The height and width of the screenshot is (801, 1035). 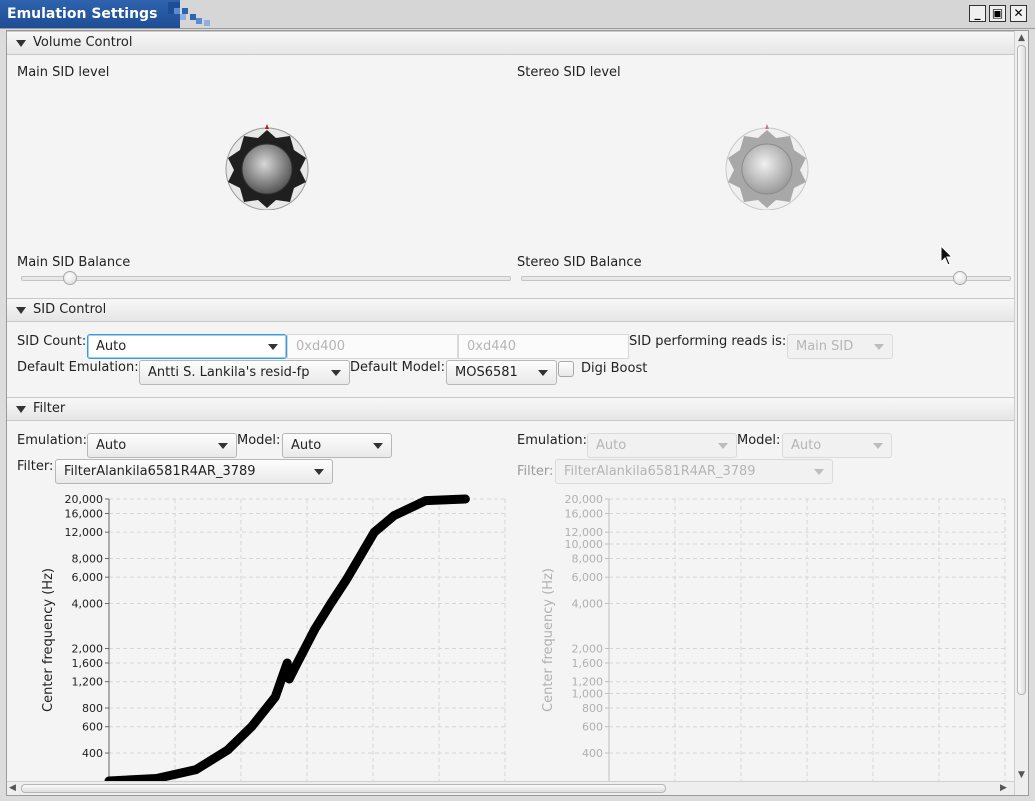 I want to click on y-tick-label: 10,000, so click(x=584, y=544).